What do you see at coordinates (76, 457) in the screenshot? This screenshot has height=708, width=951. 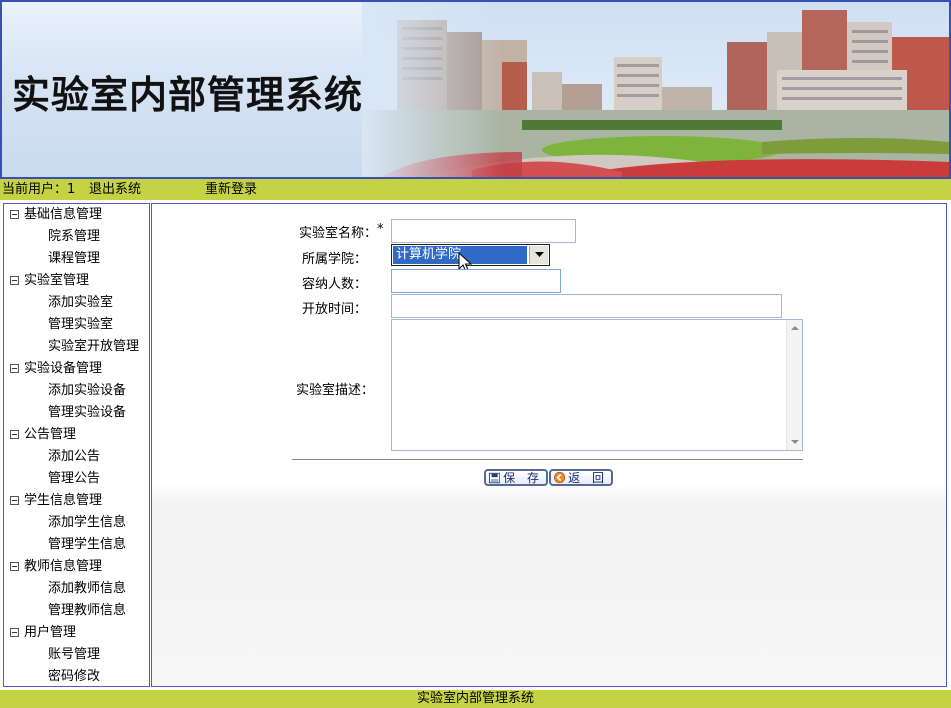 I see `sidebar-item-add-announcement: 添加公告` at bounding box center [76, 457].